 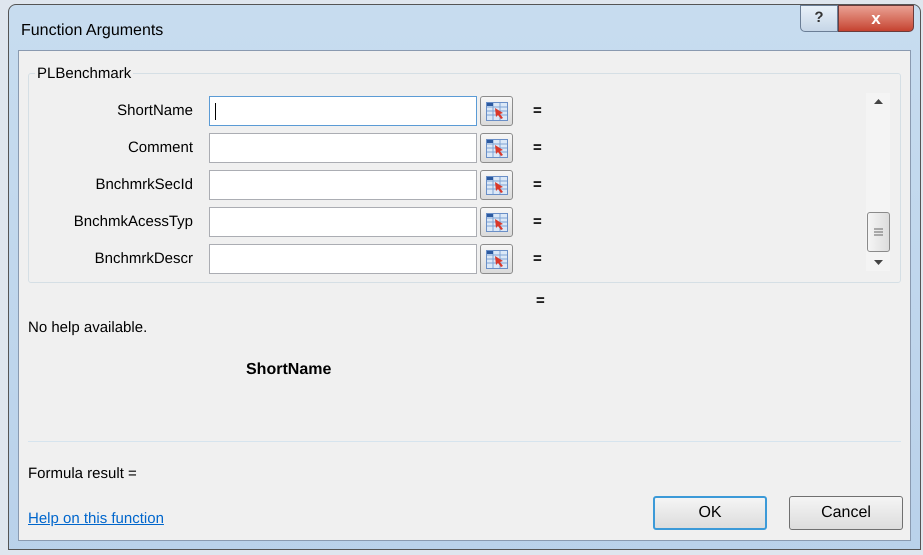 I want to click on help-button: ?, so click(x=819, y=18).